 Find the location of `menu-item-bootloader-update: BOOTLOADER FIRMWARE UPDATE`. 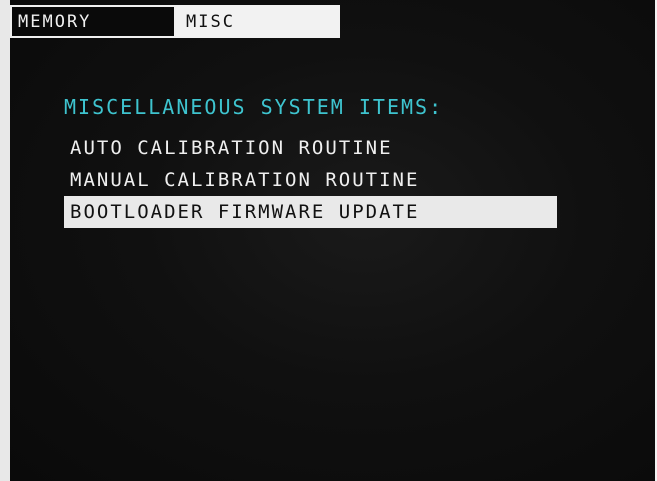

menu-item-bootloader-update: BOOTLOADER FIRMWARE UPDATE is located at coordinates (310, 212).